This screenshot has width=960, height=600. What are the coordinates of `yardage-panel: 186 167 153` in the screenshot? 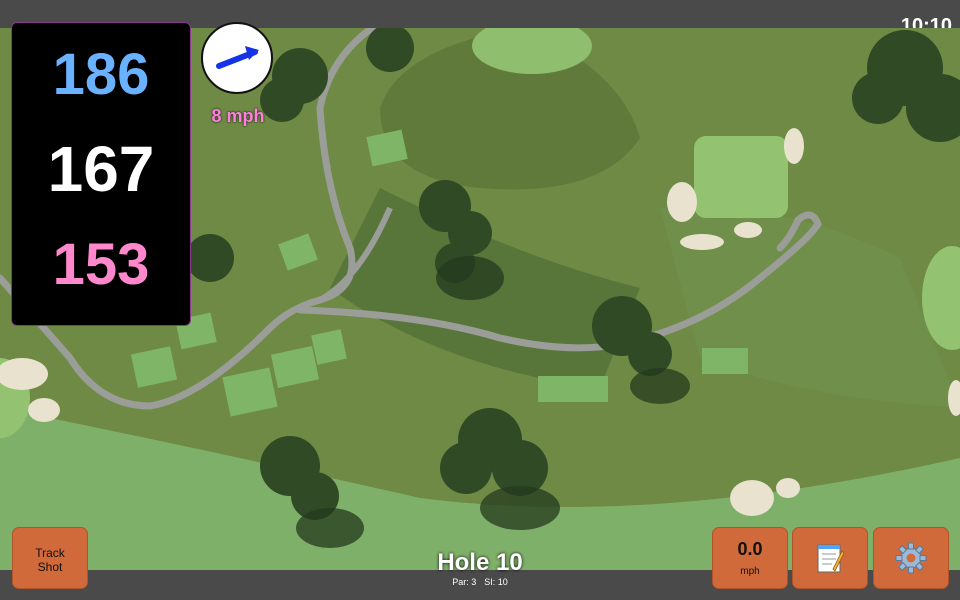 It's located at (101, 174).